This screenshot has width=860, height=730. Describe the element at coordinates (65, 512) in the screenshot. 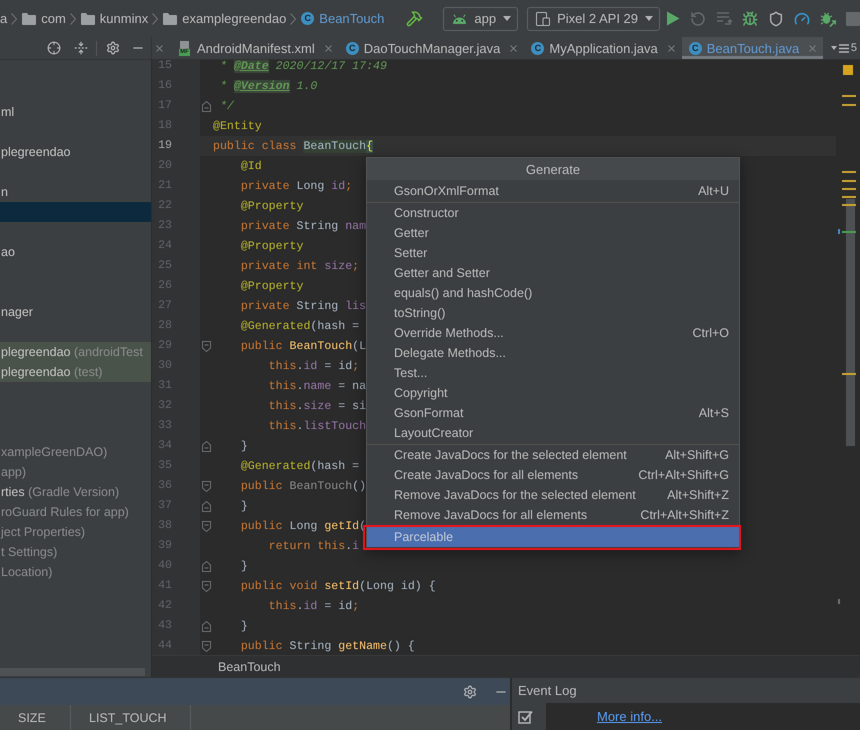

I see `tree-item: roGuard Rules for app)` at that location.